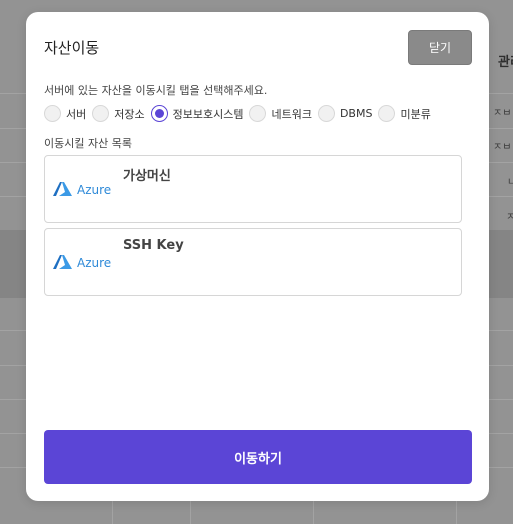 This screenshot has height=524, width=513. Describe the element at coordinates (65, 113) in the screenshot. I see `radio-option-server: 서버` at that location.